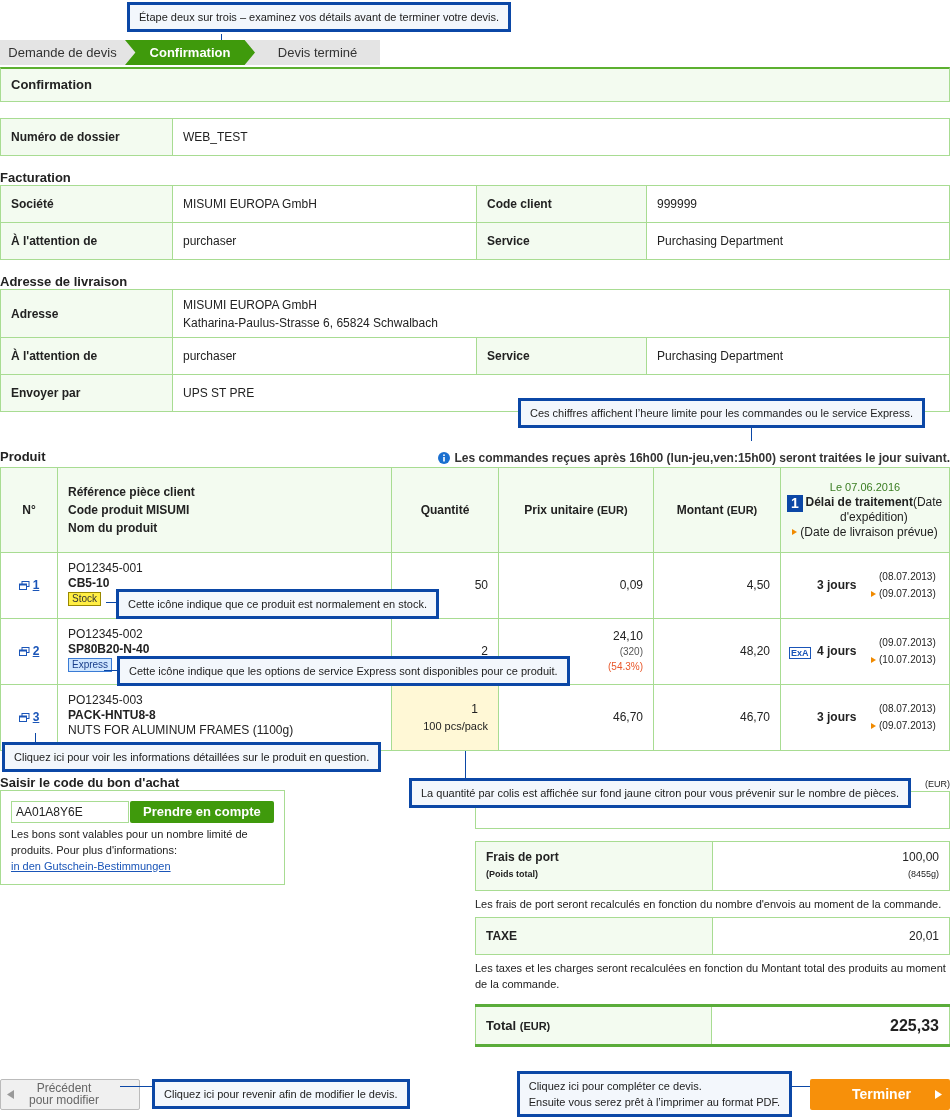 This screenshot has height=1120, width=950. What do you see at coordinates (281, 1094) in the screenshot?
I see `callout: Cliquez ici pour revenir afin de modifier le devis.` at bounding box center [281, 1094].